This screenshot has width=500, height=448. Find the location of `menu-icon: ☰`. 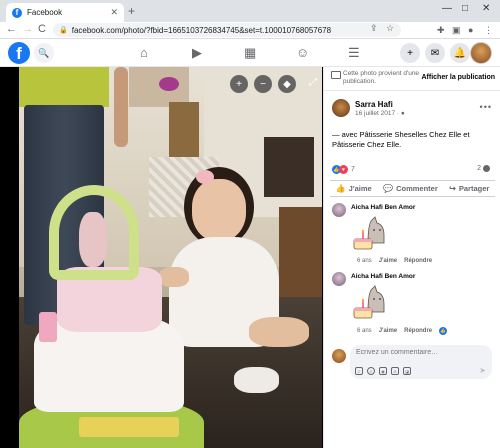

menu-icon: ☰ is located at coordinates (354, 53).